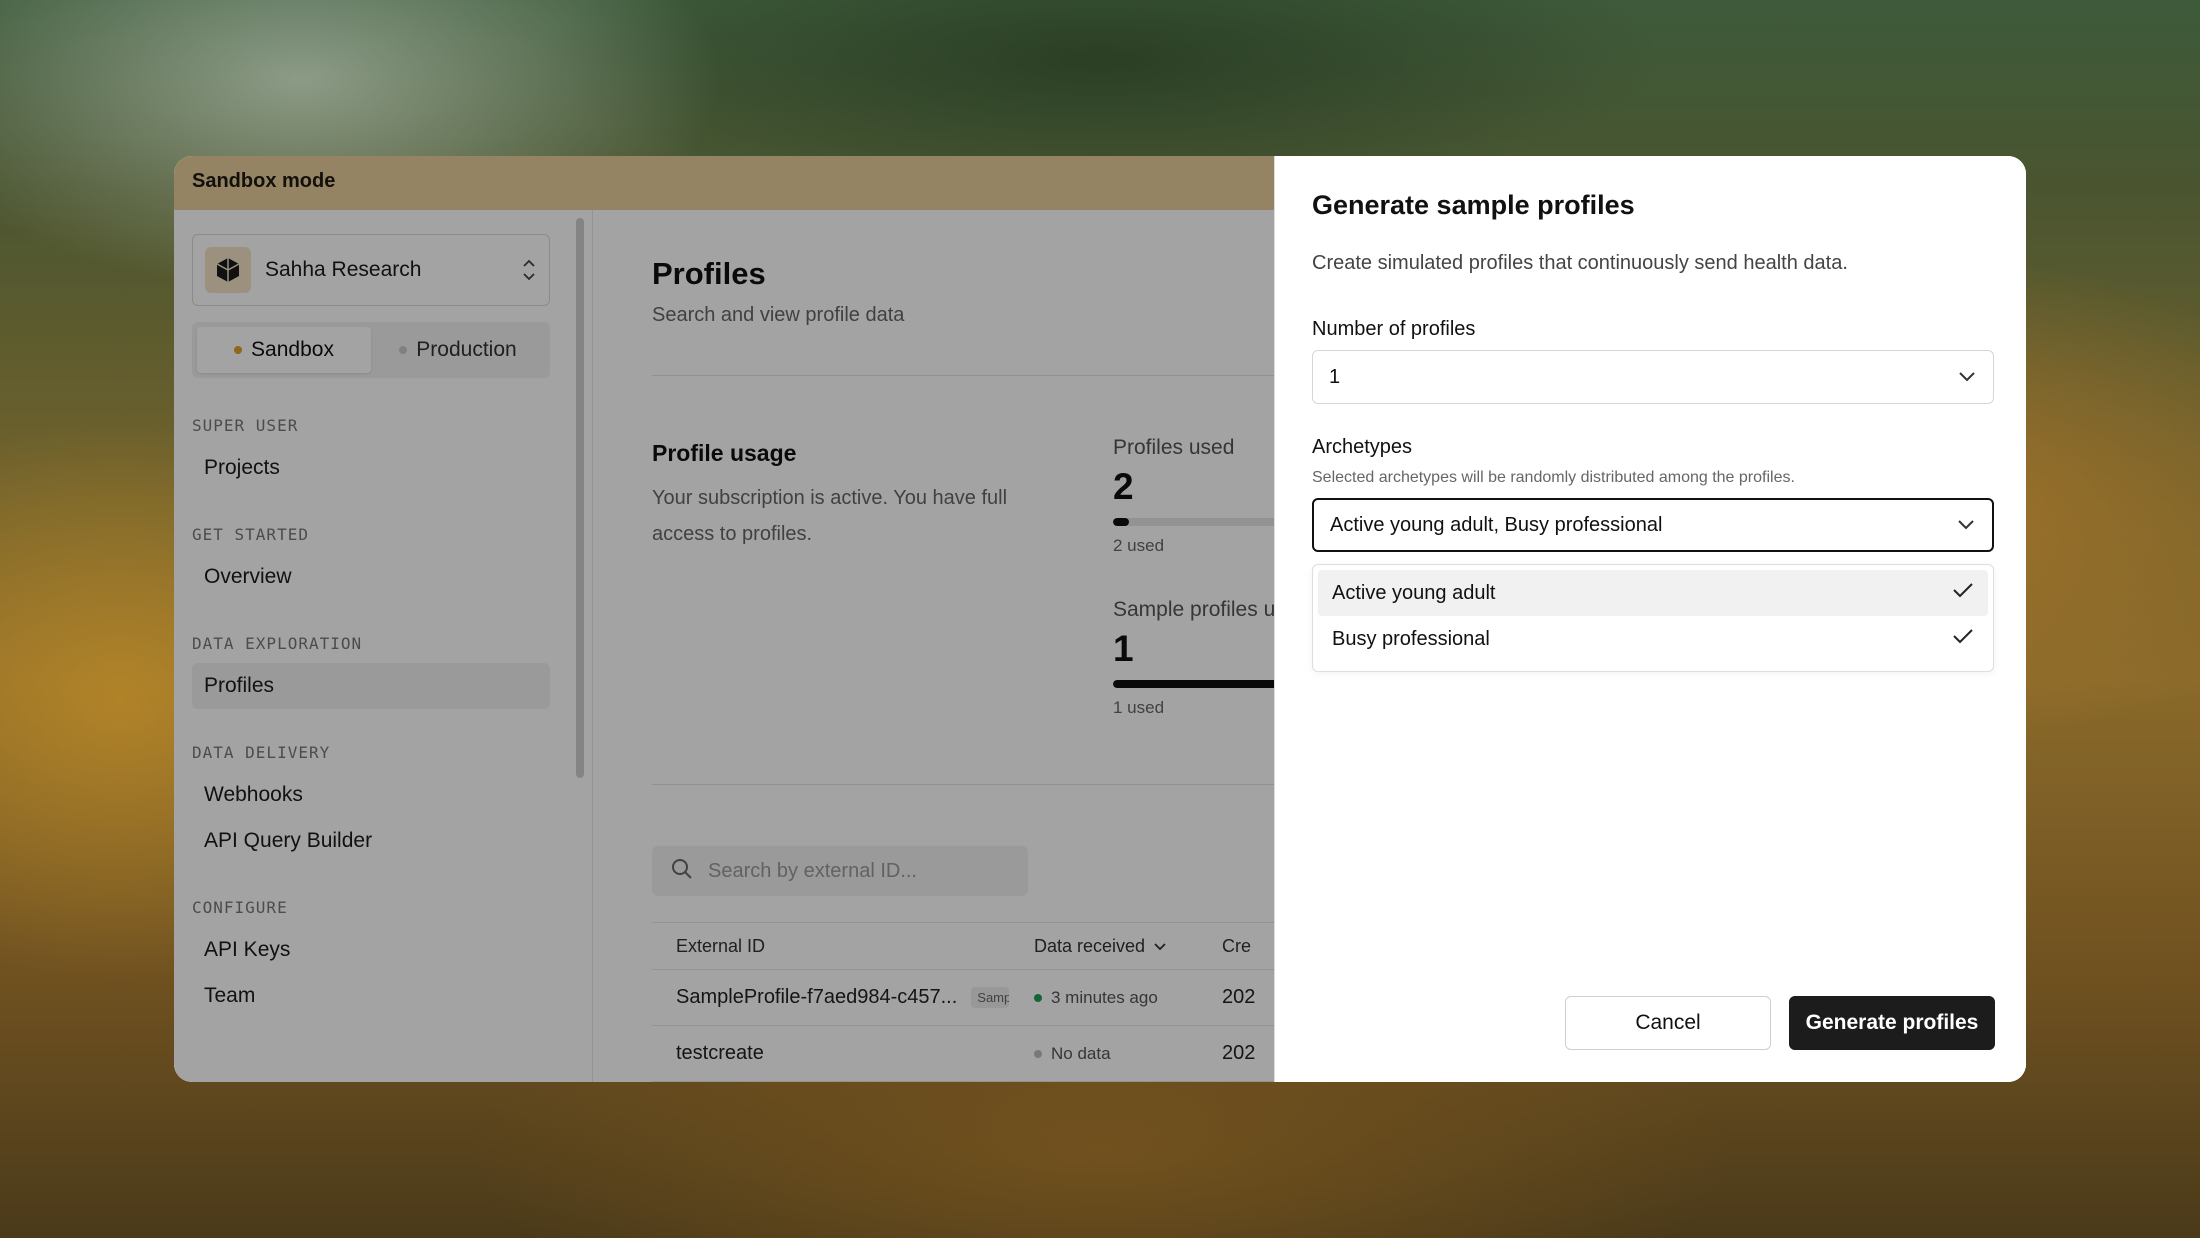  I want to click on select-value: Active young adult, Busy professional, so click(1496, 524).